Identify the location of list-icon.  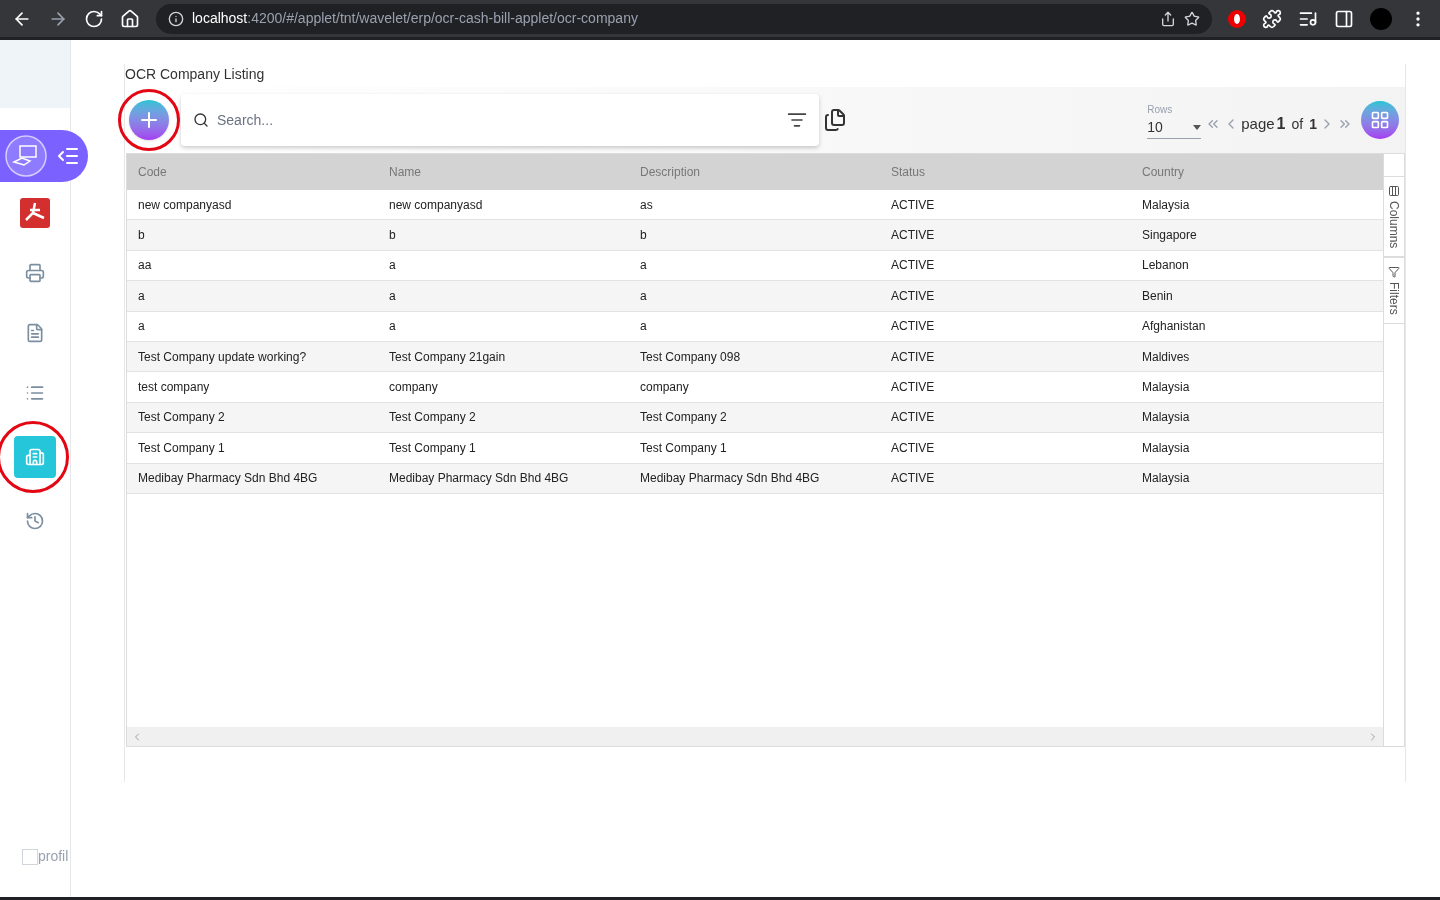
(35, 393).